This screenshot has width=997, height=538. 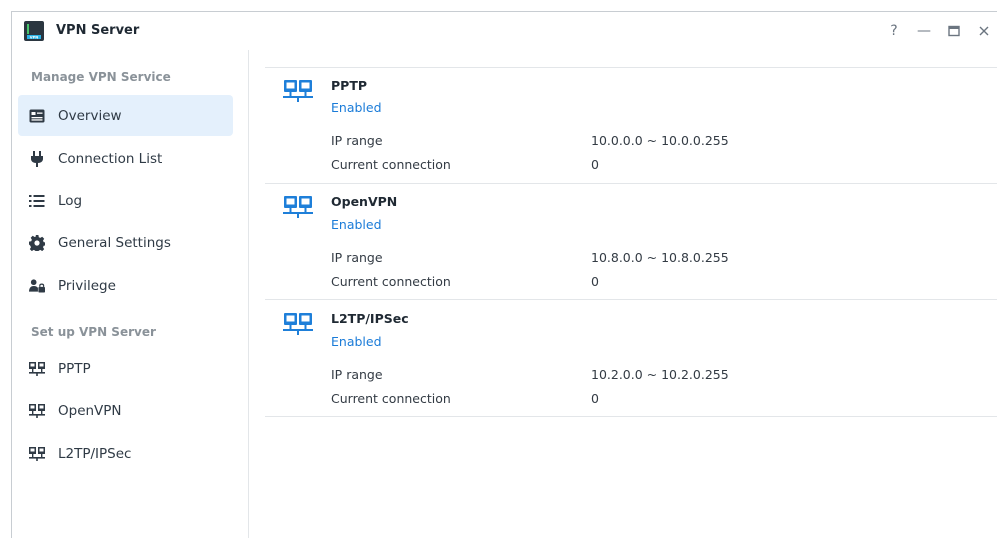 I want to click on close-icon, so click(x=984, y=31).